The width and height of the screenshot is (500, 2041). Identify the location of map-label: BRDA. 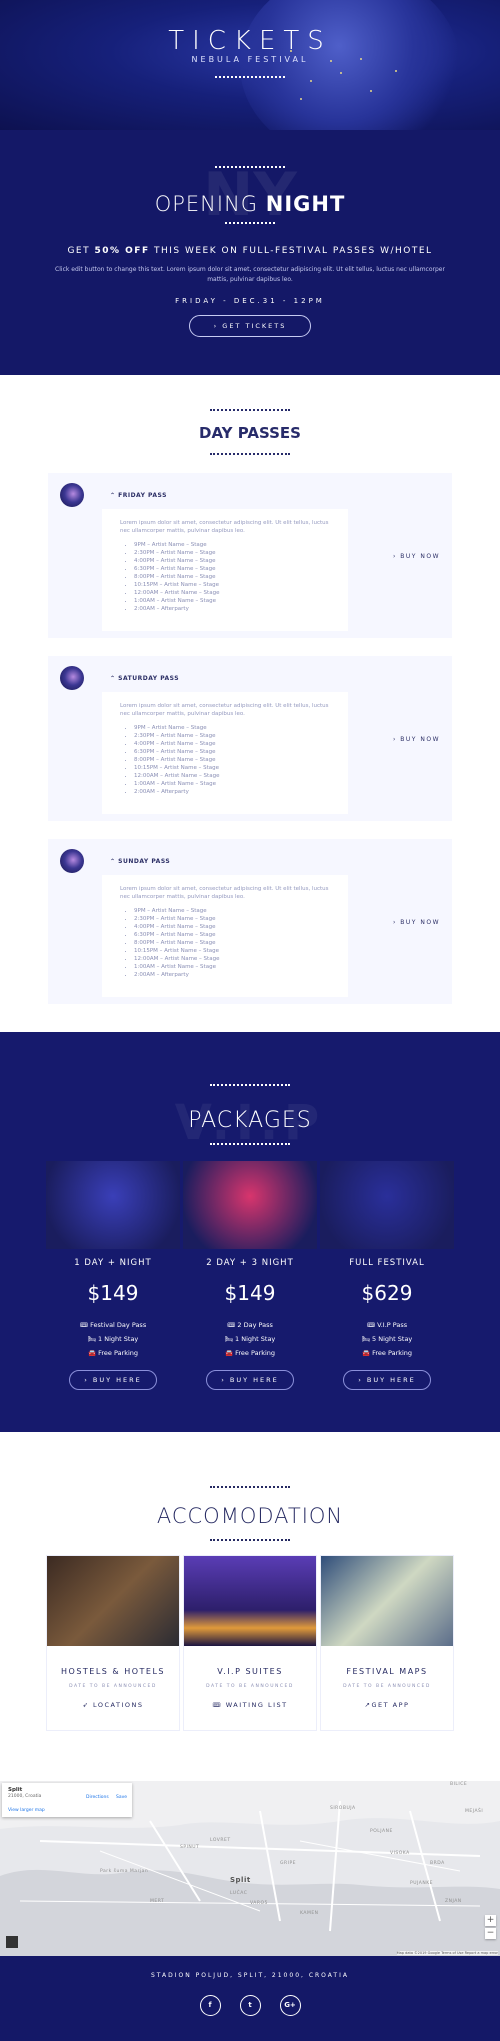
(437, 1863).